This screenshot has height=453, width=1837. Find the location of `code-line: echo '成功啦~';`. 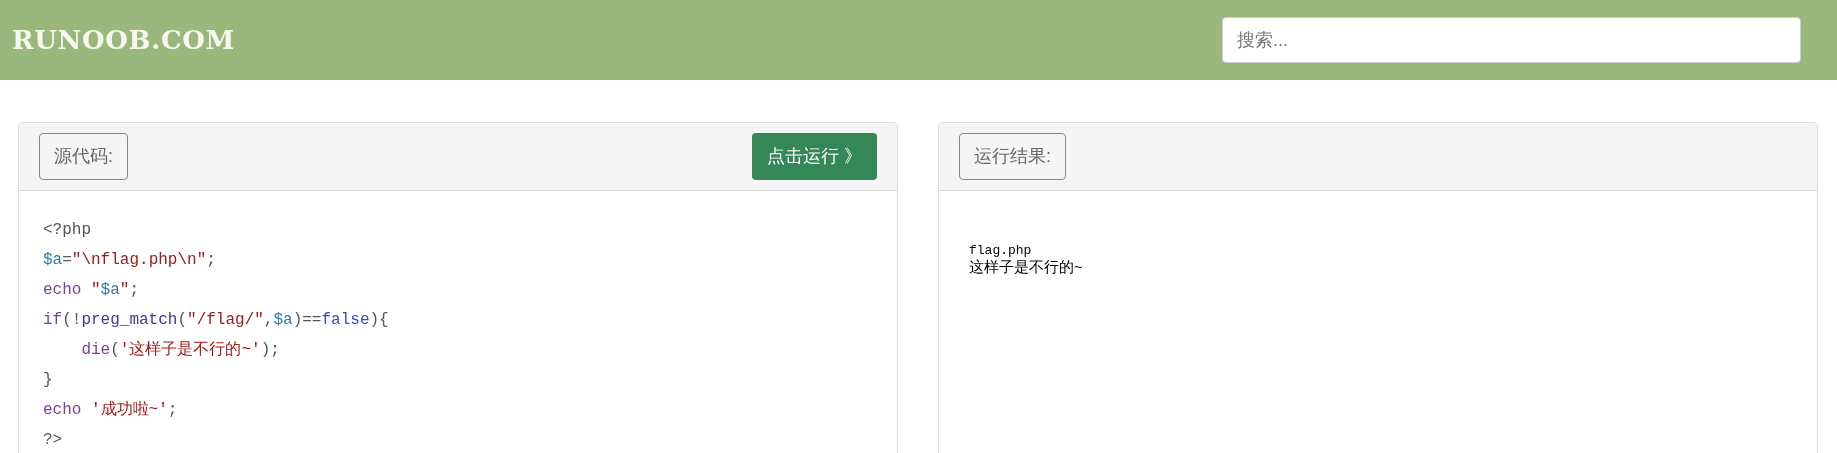

code-line: echo '成功啦~'; is located at coordinates (110, 410).